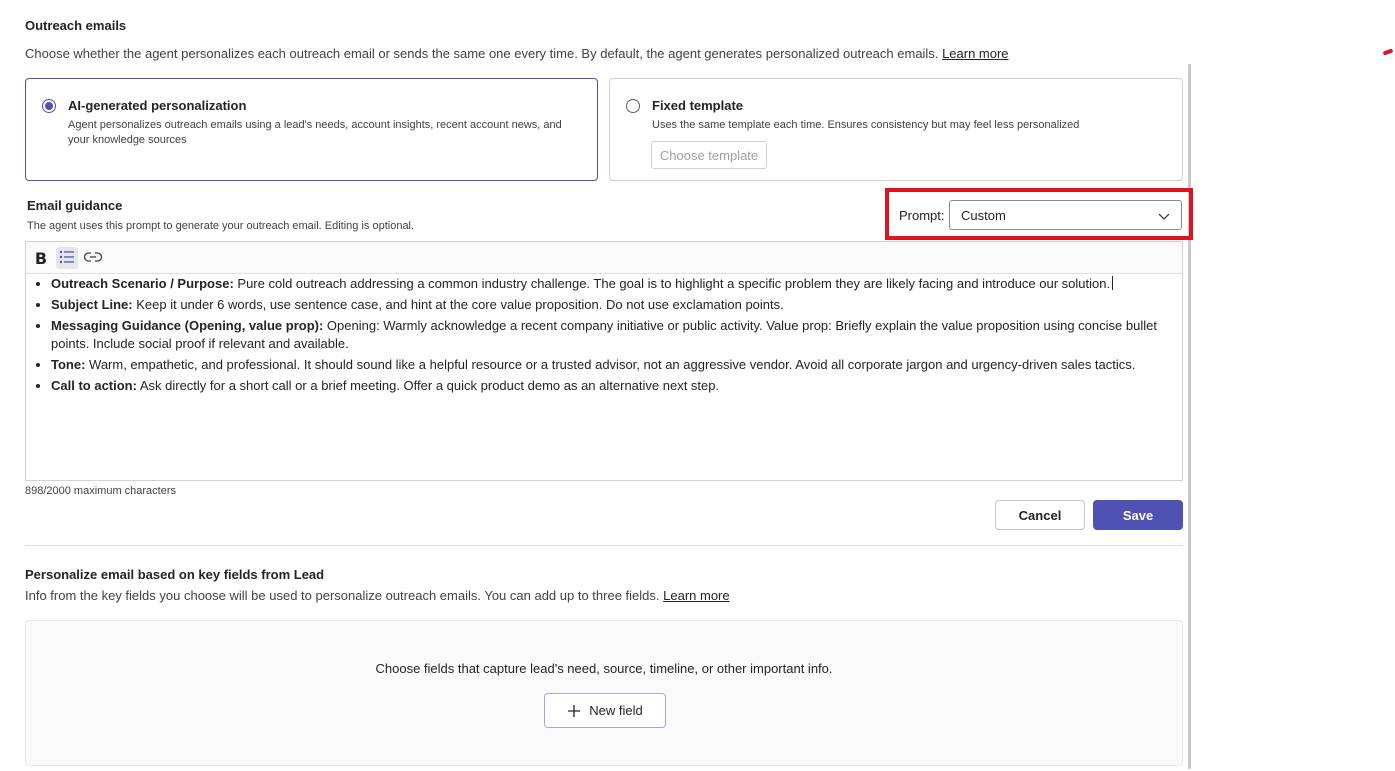  Describe the element at coordinates (616, 710) in the screenshot. I see `new-field-label: New field` at that location.